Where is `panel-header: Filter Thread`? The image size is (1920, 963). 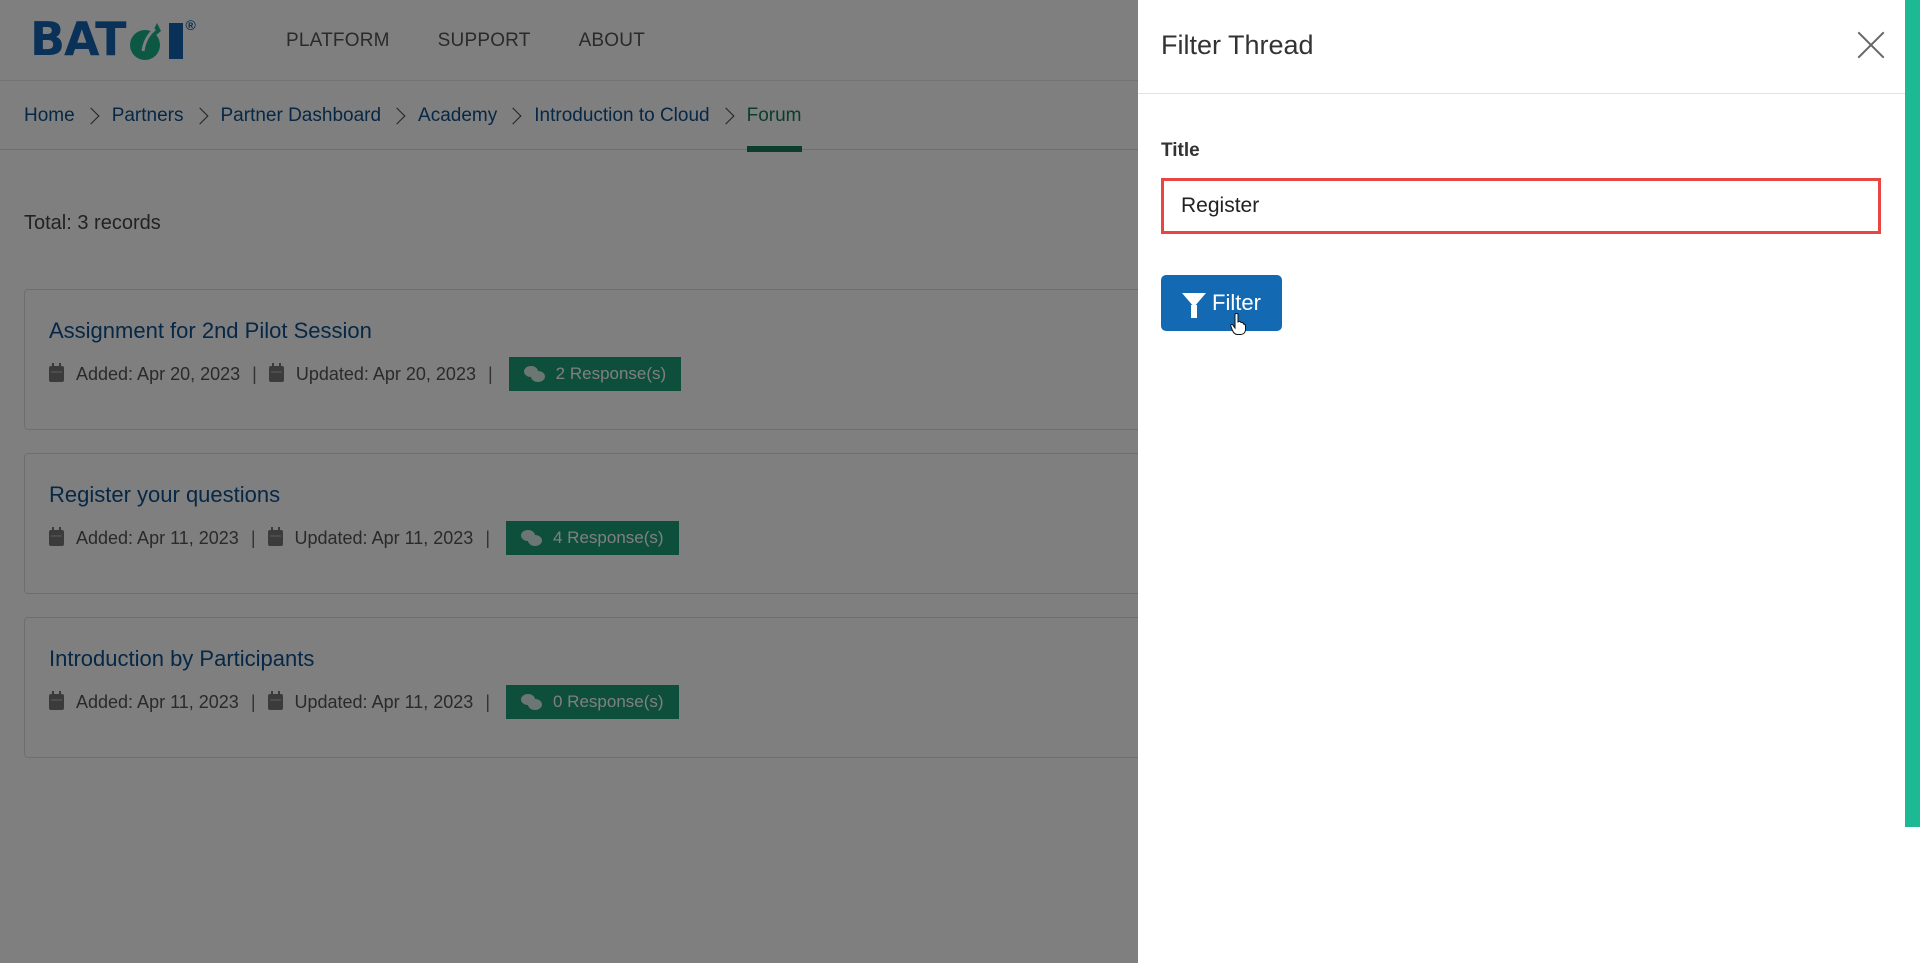
panel-header: Filter Thread is located at coordinates (1521, 47).